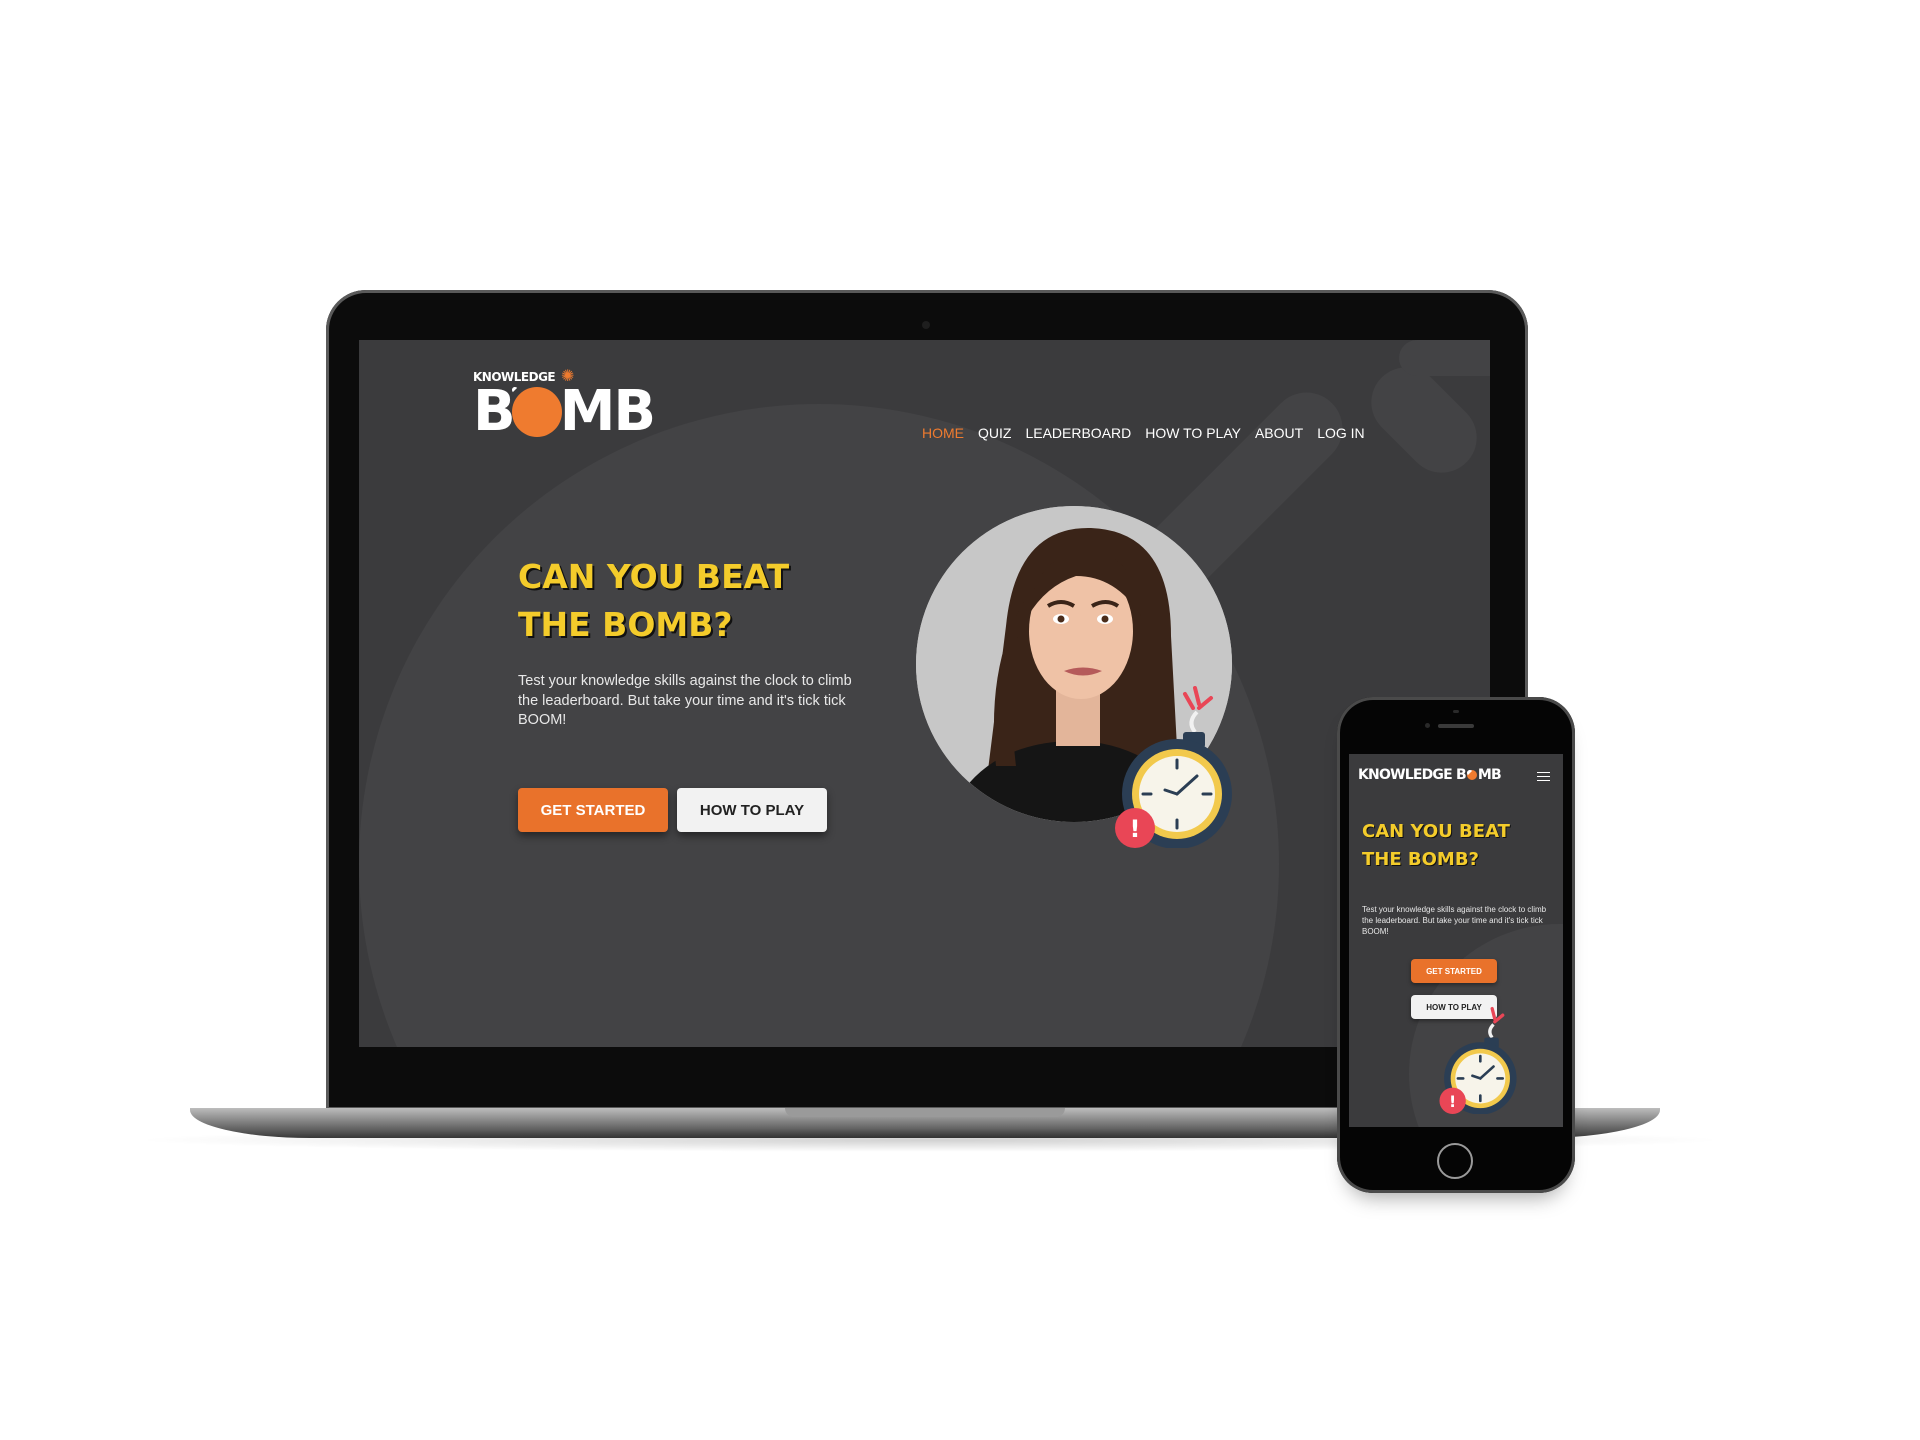  What do you see at coordinates (1455, 1161) in the screenshot?
I see `phone-home-button` at bounding box center [1455, 1161].